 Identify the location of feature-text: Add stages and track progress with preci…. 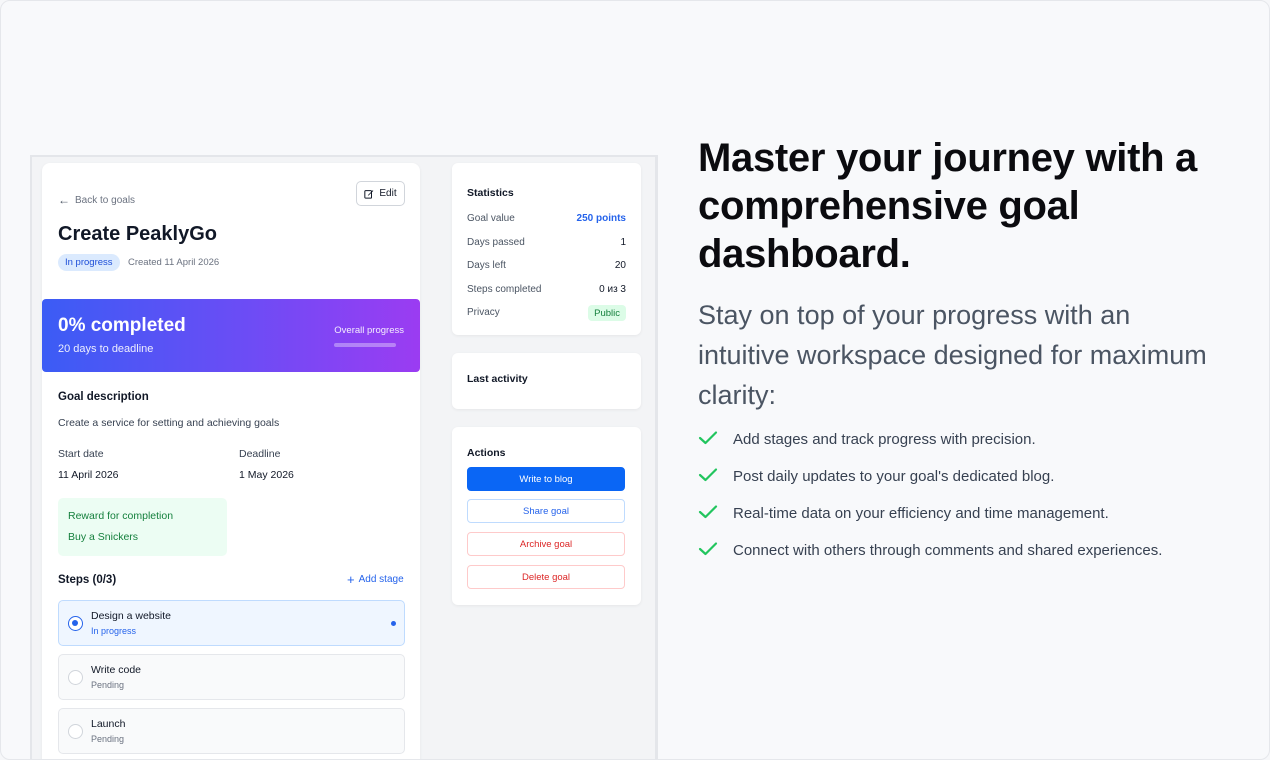
(884, 439).